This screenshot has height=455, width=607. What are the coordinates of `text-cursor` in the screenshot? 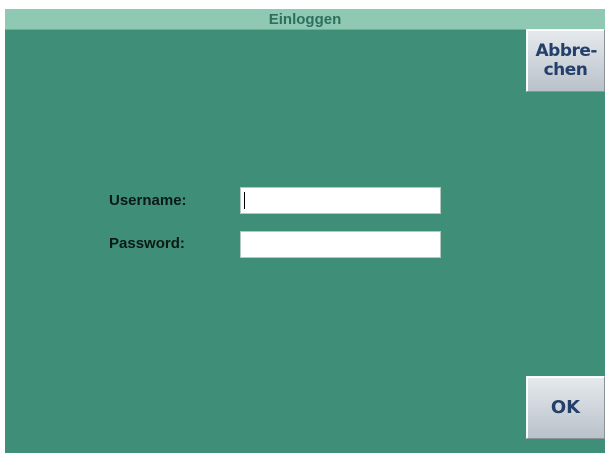 It's located at (244, 200).